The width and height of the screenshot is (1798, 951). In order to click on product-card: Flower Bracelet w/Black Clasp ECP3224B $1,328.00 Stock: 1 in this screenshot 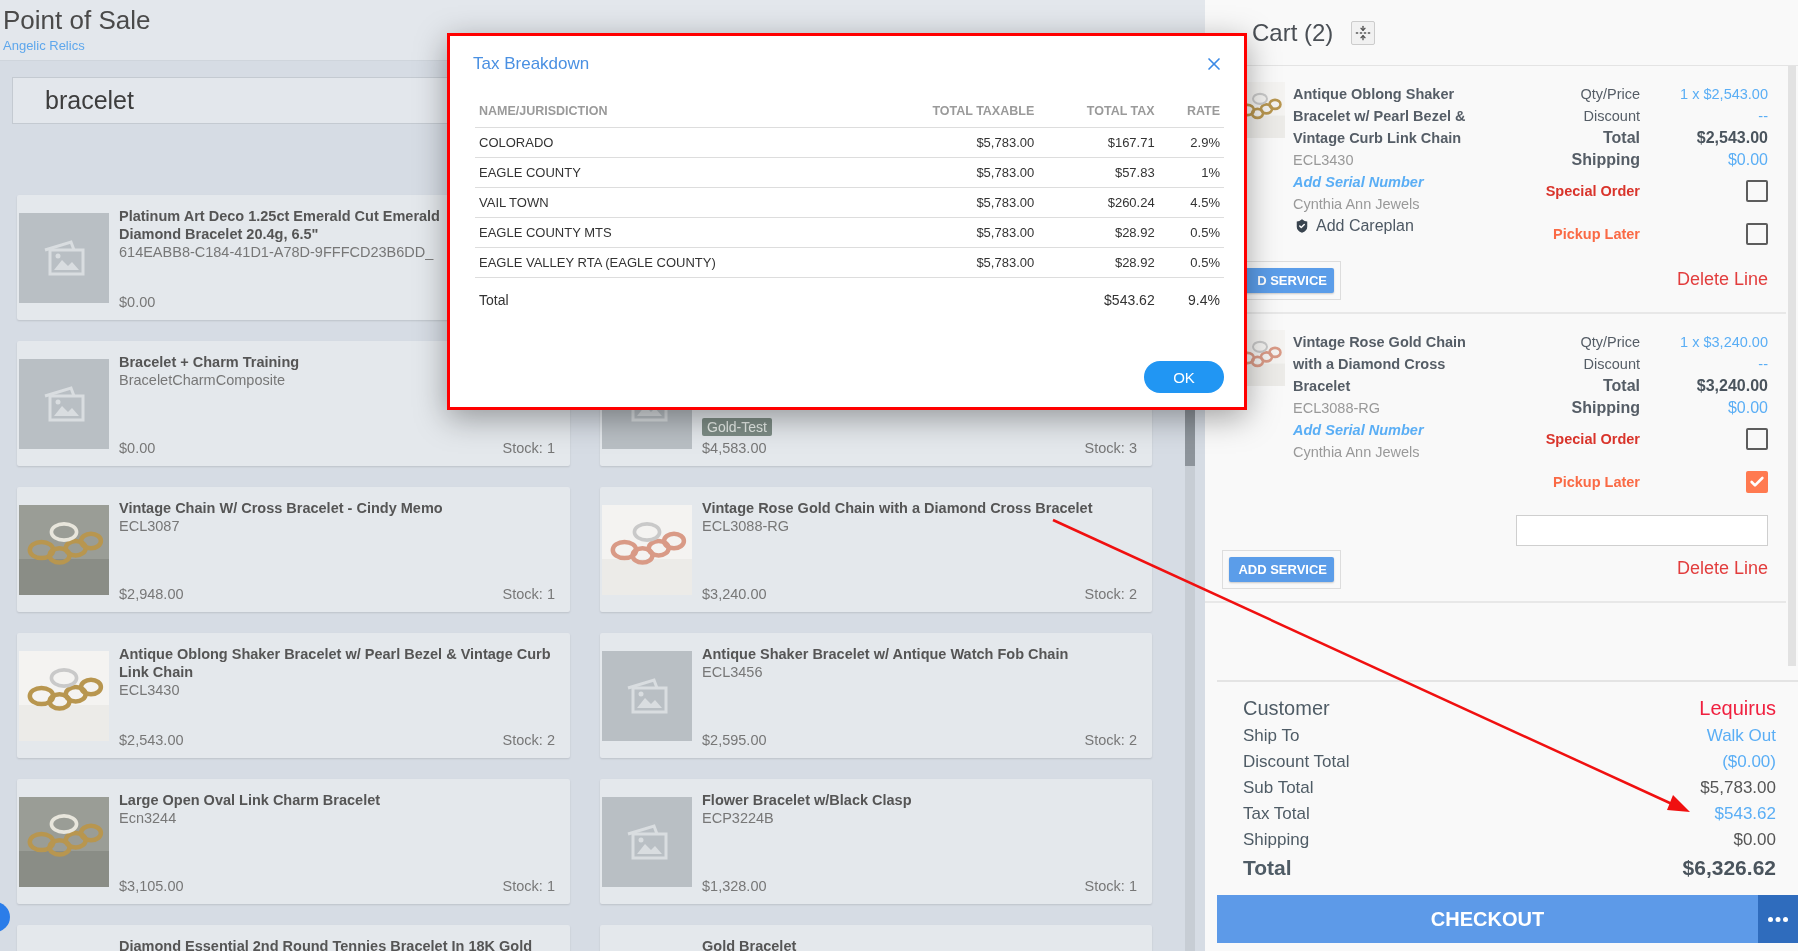, I will do `click(876, 841)`.